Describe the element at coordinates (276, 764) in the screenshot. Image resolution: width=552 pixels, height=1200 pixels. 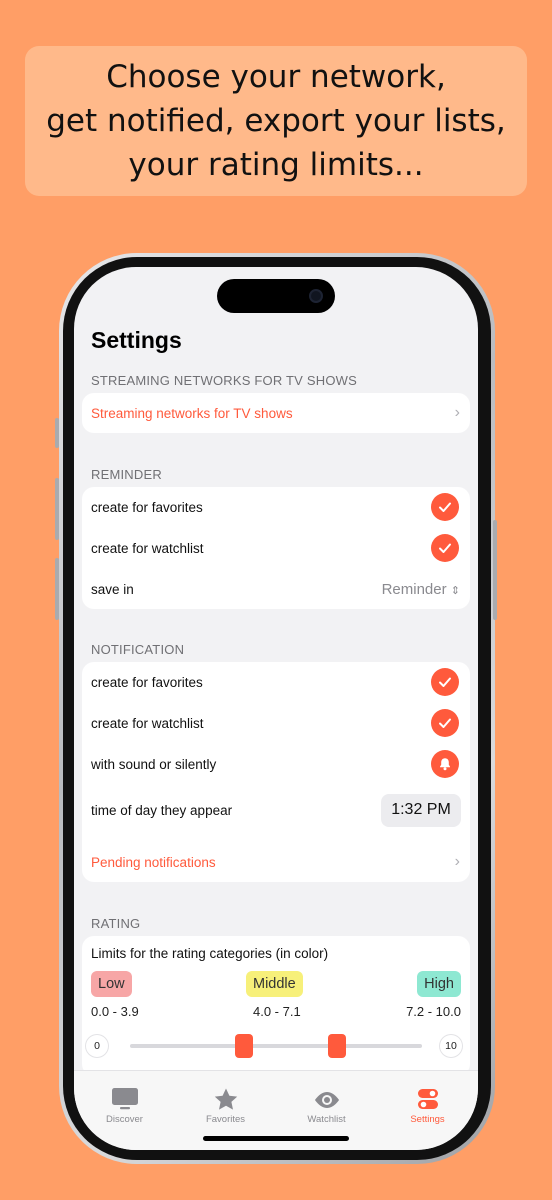
I see `notification-sound-row: with sound or silently` at that location.